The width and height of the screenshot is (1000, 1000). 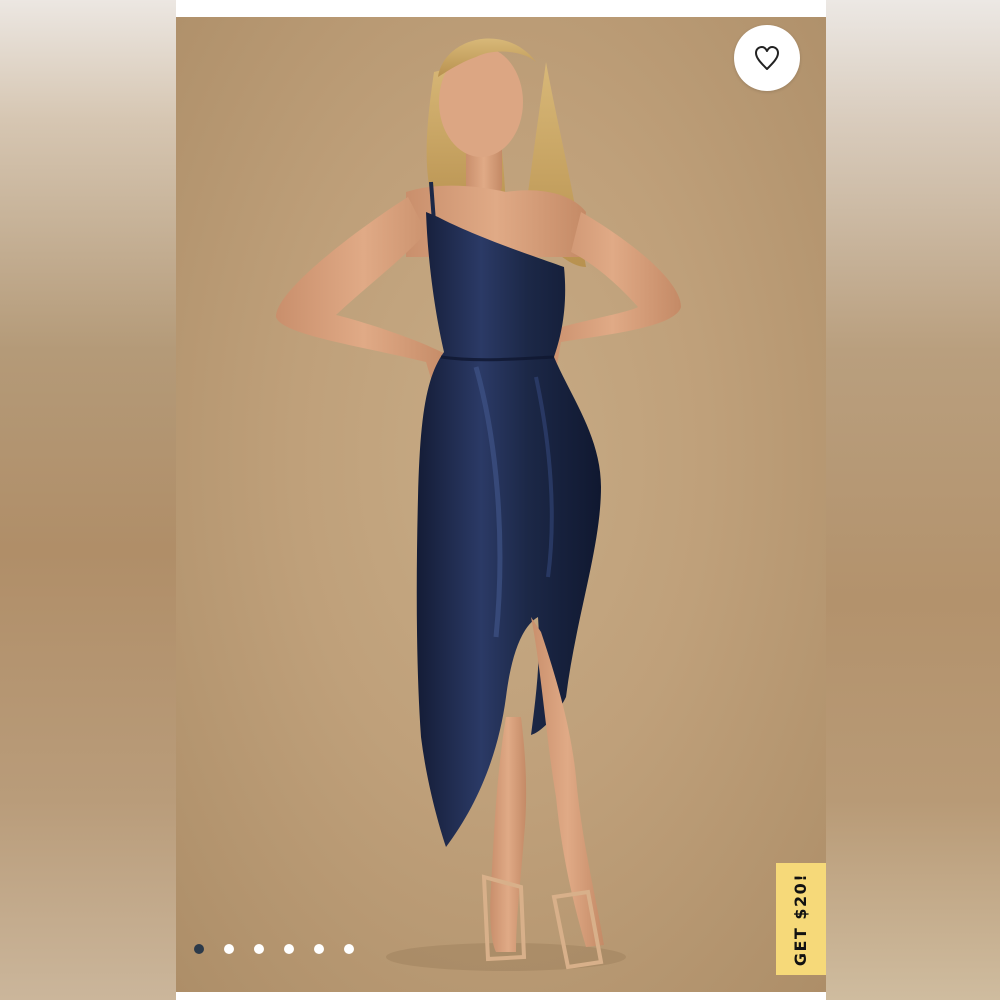 What do you see at coordinates (274, 949) in the screenshot?
I see `carousel-indicators` at bounding box center [274, 949].